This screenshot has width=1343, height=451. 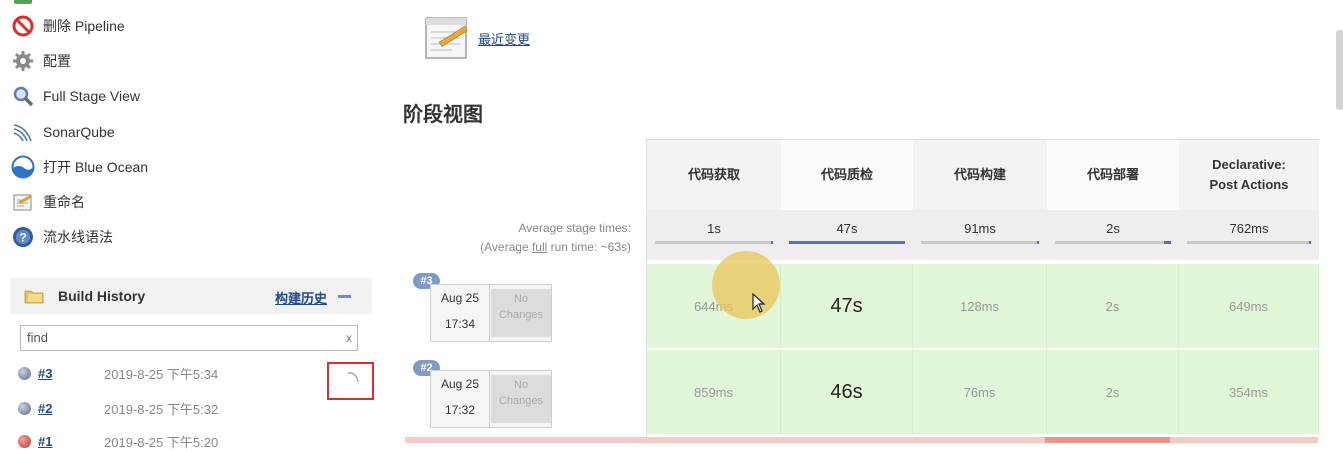 I want to click on sidebar-item-full-stage-view: Full Stage View, so click(x=75, y=96).